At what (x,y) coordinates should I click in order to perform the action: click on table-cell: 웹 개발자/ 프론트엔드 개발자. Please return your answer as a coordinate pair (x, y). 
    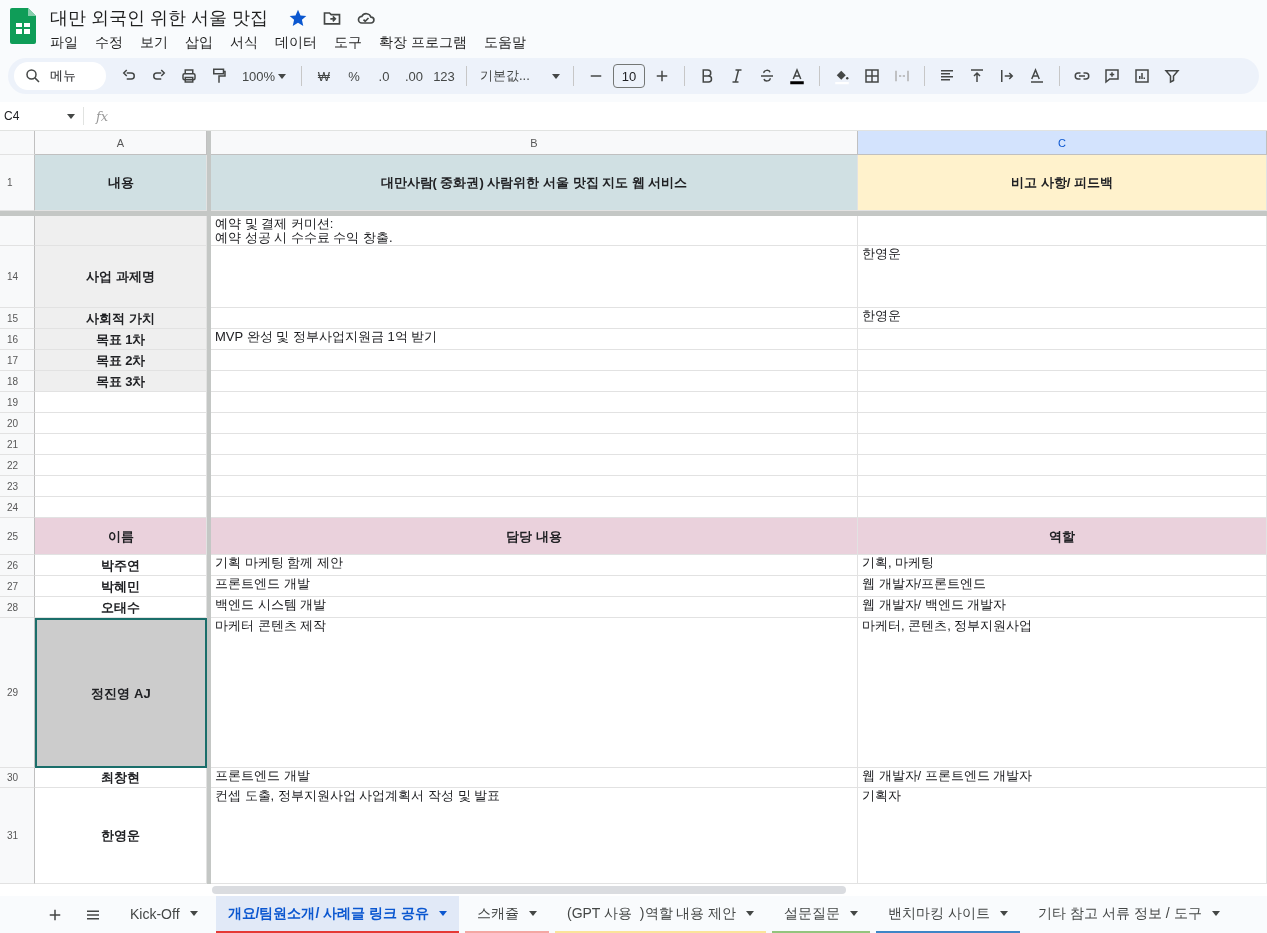
    Looking at the image, I should click on (1062, 778).